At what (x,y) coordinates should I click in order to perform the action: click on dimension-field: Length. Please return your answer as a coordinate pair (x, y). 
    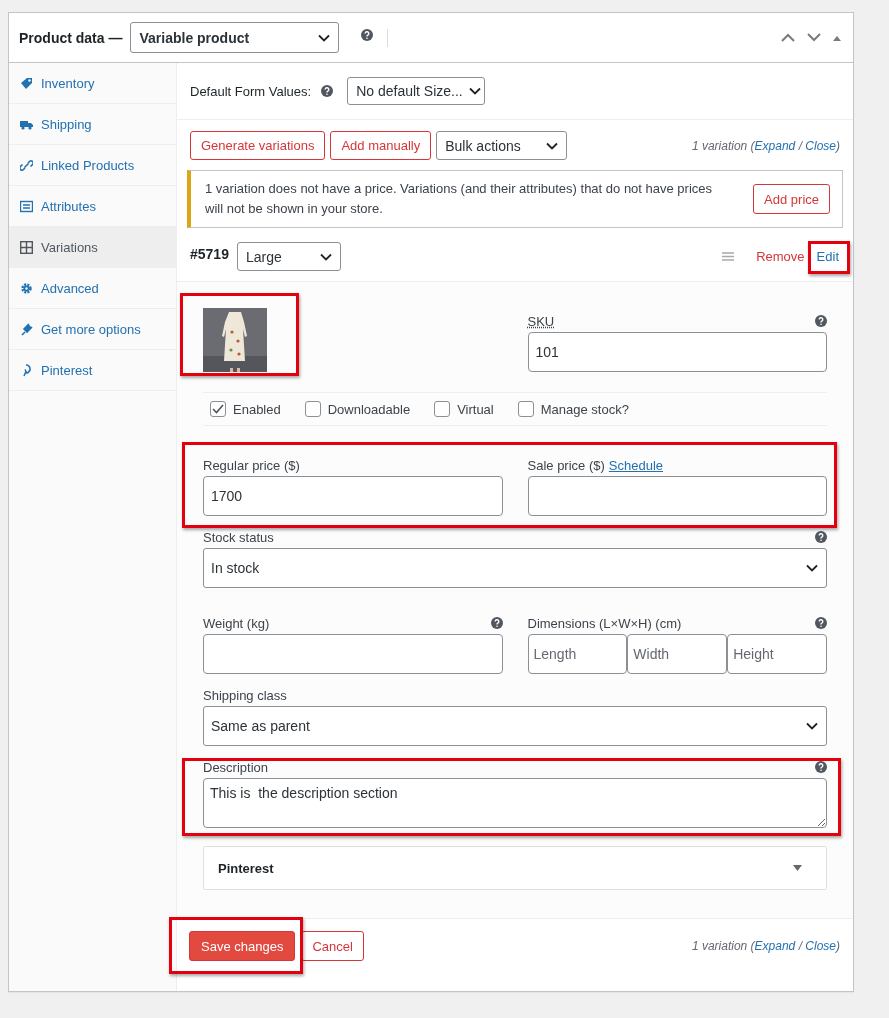
    Looking at the image, I should click on (577, 654).